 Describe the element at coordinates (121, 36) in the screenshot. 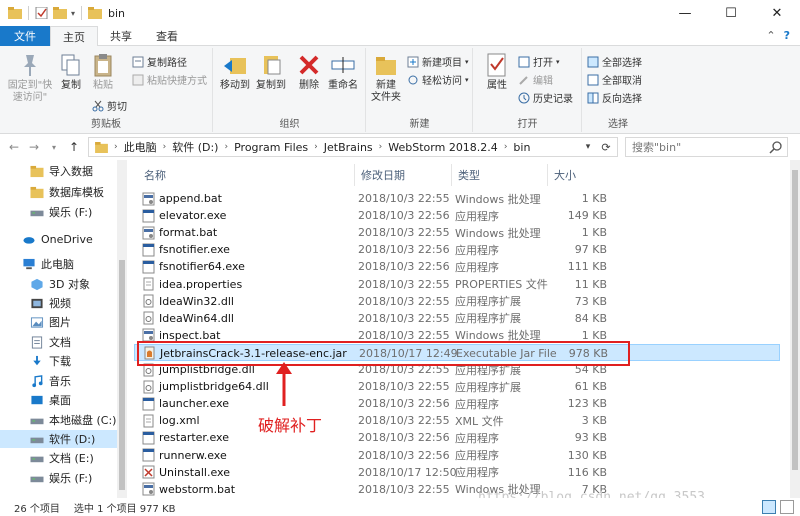

I see `tab-share: 共享` at that location.